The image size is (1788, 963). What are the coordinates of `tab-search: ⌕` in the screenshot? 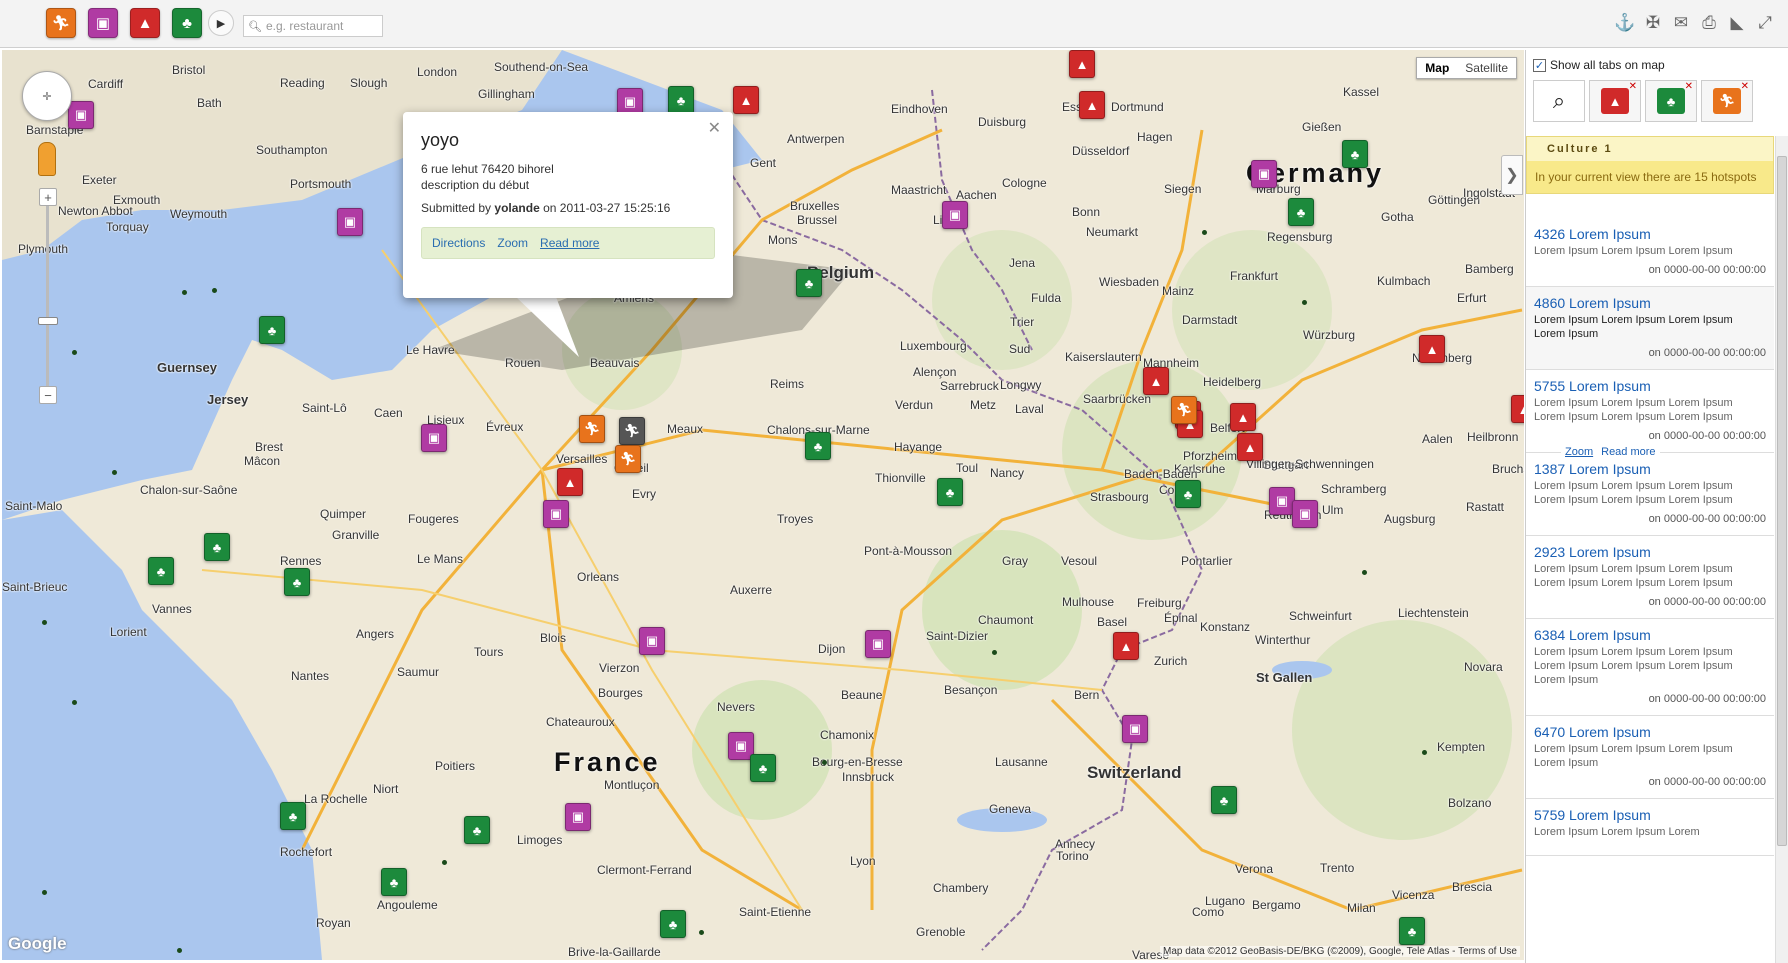 It's located at (1559, 101).